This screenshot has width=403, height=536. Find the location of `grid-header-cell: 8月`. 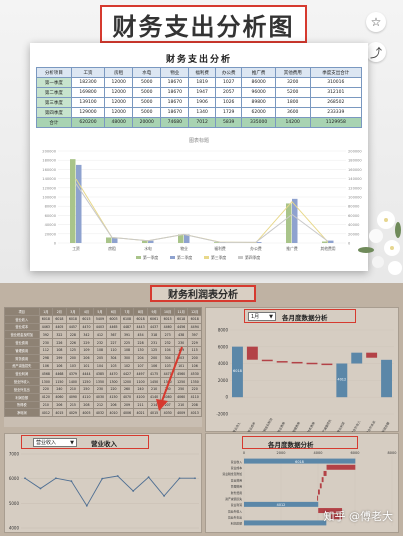

grid-header-cell: 8月 is located at coordinates (140, 311).